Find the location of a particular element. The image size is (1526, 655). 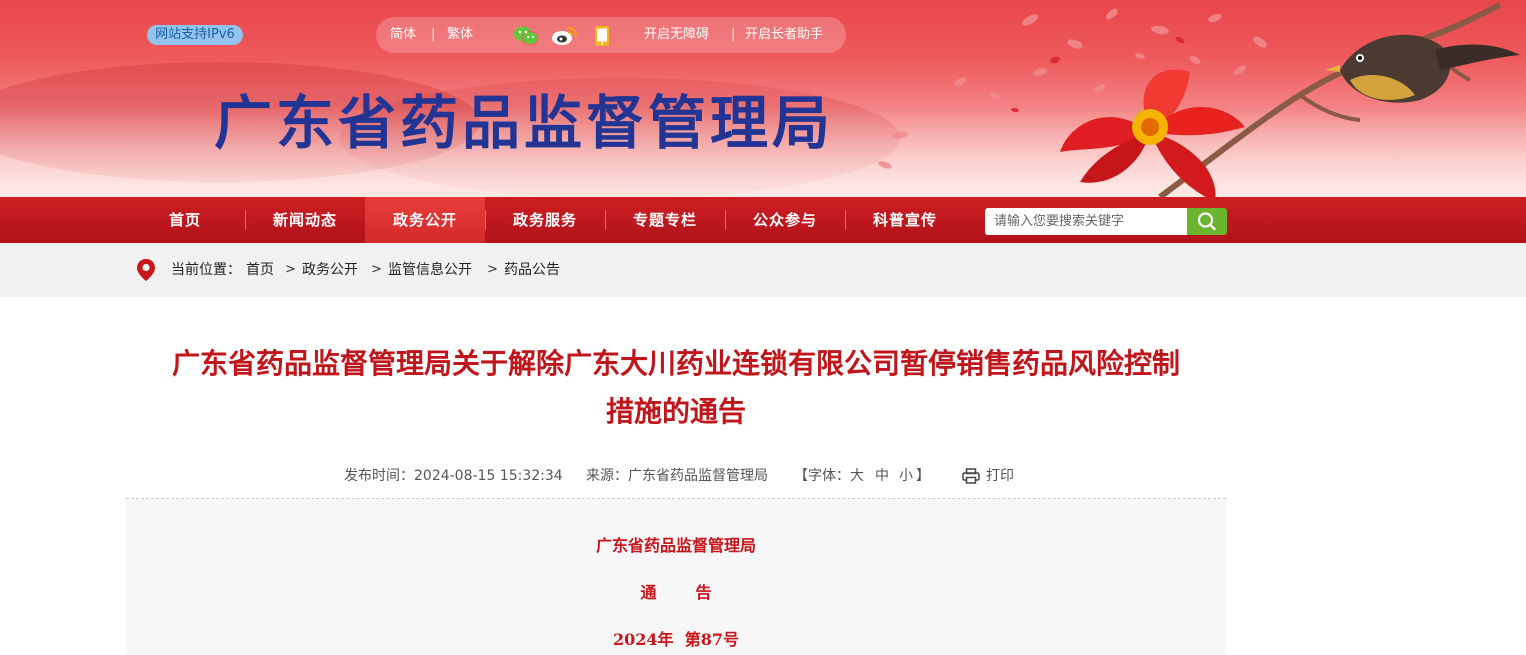

nav-item-special-topics: 专题专栏 is located at coordinates (665, 220).